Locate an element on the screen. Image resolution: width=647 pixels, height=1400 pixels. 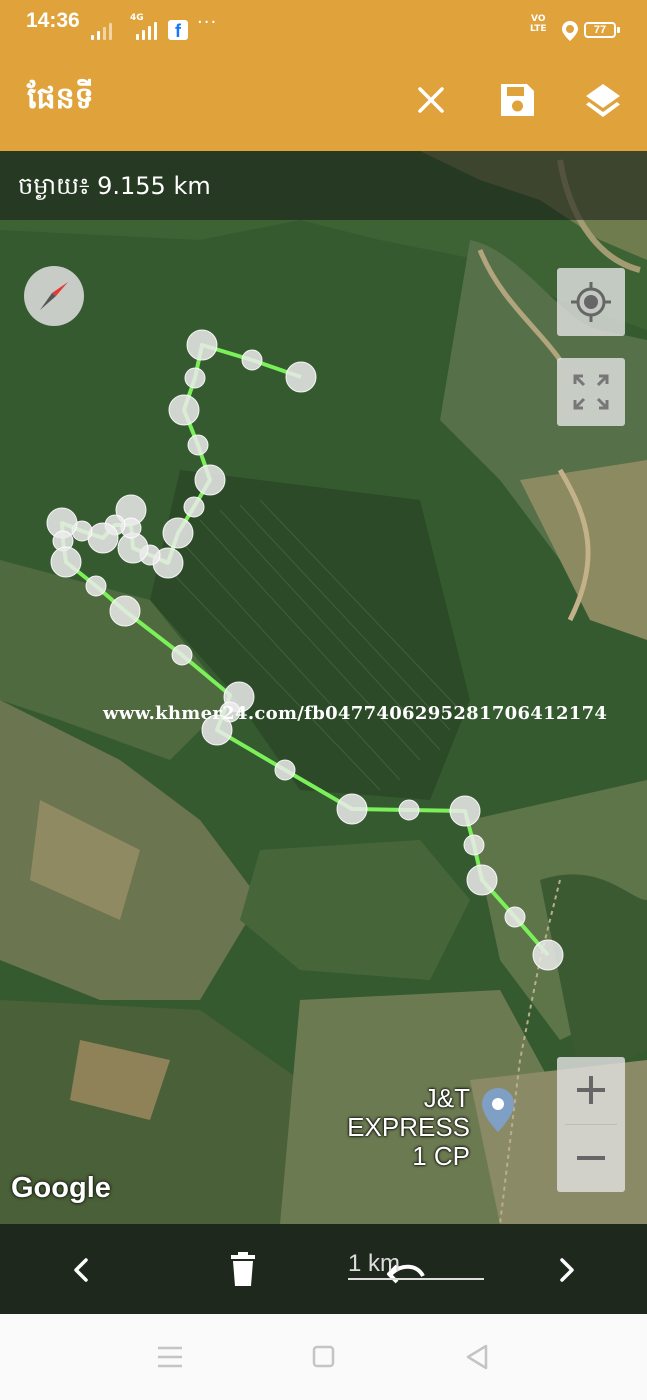
place-name-line2: 1 CP is located at coordinates (441, 1156).